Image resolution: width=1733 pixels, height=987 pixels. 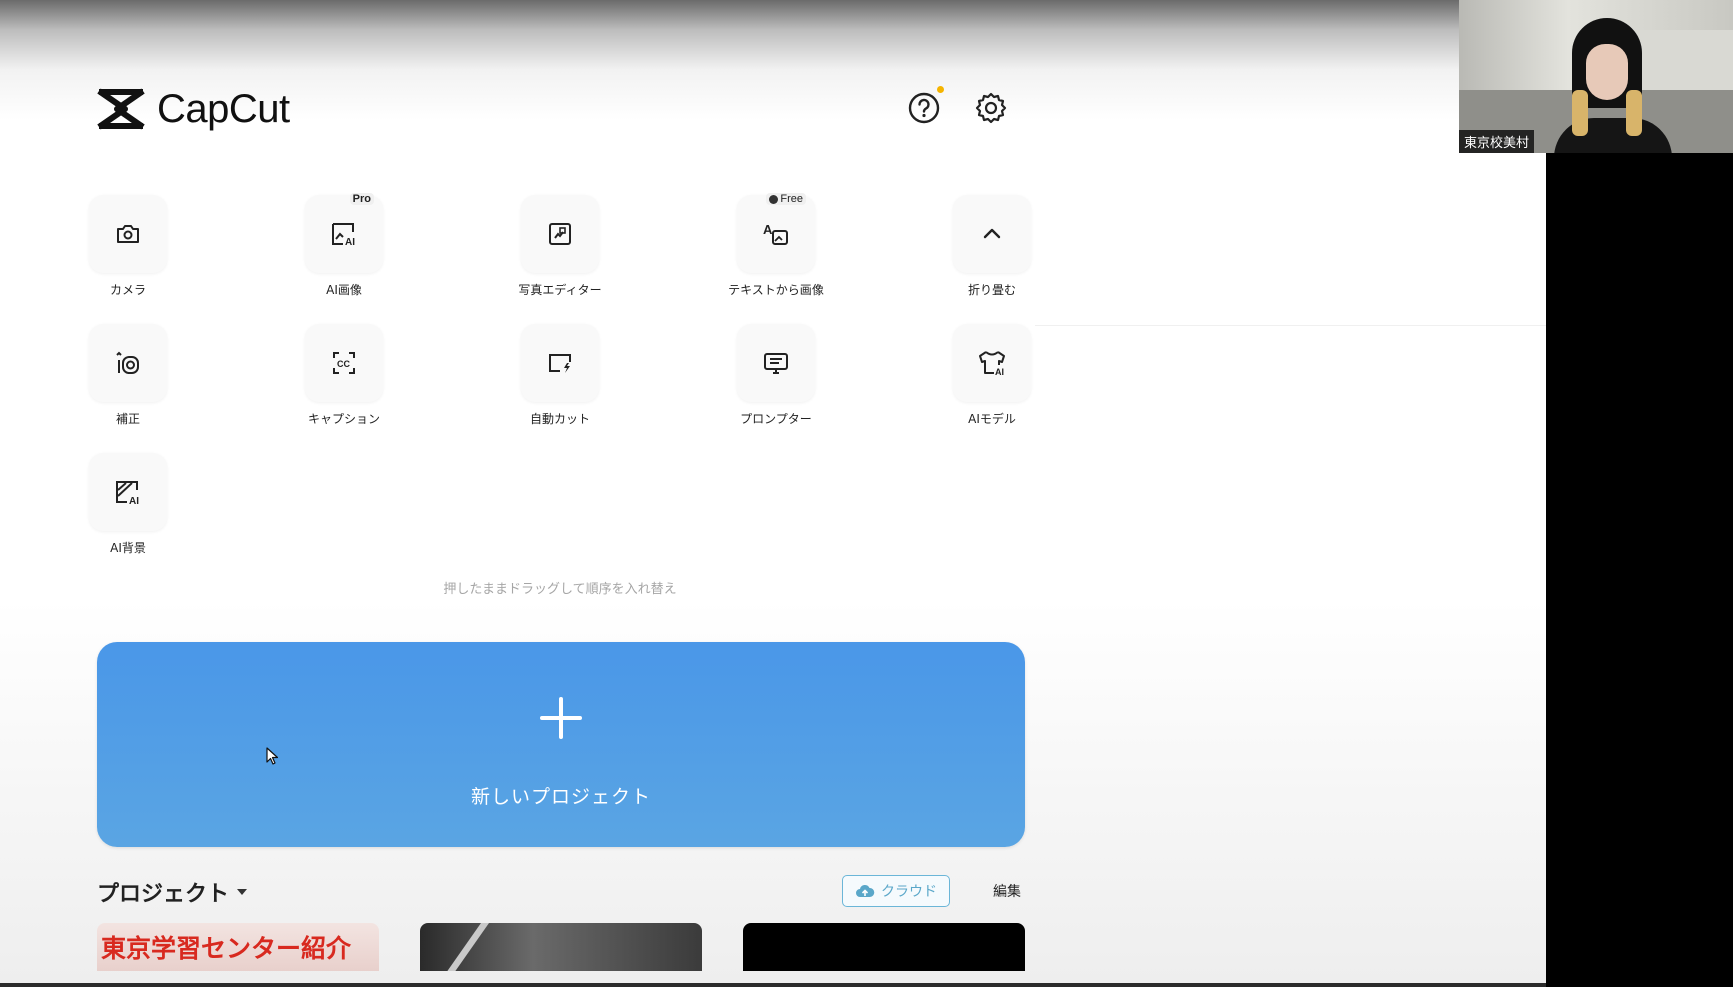 I want to click on gear-icon, so click(x=991, y=108).